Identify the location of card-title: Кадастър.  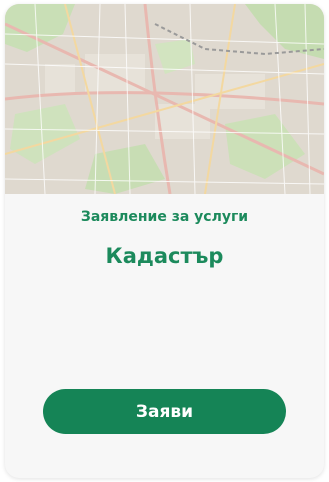
(164, 256).